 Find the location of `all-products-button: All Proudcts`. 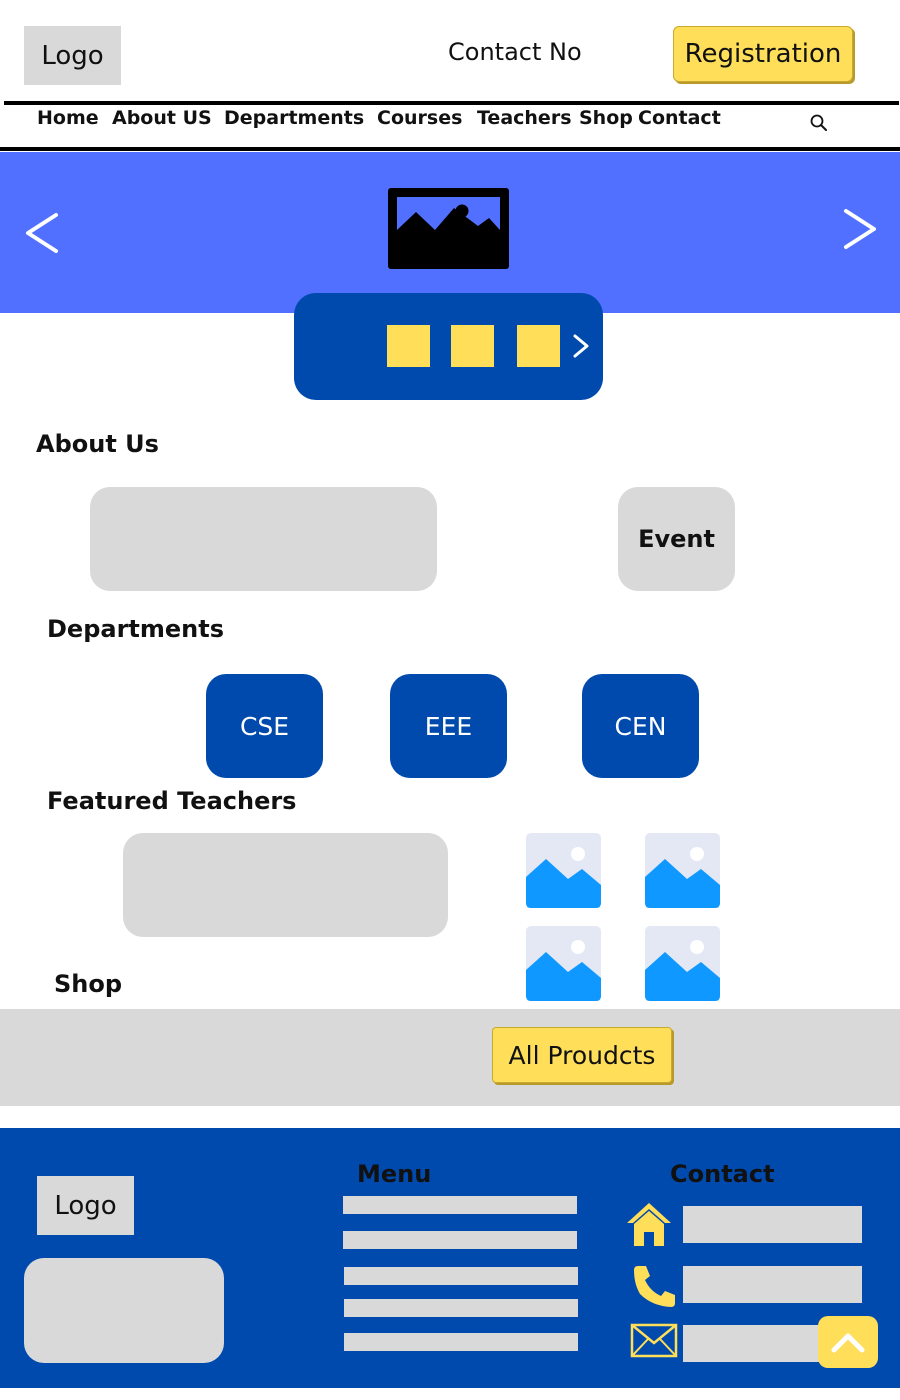

all-products-button: All Proudcts is located at coordinates (582, 1055).